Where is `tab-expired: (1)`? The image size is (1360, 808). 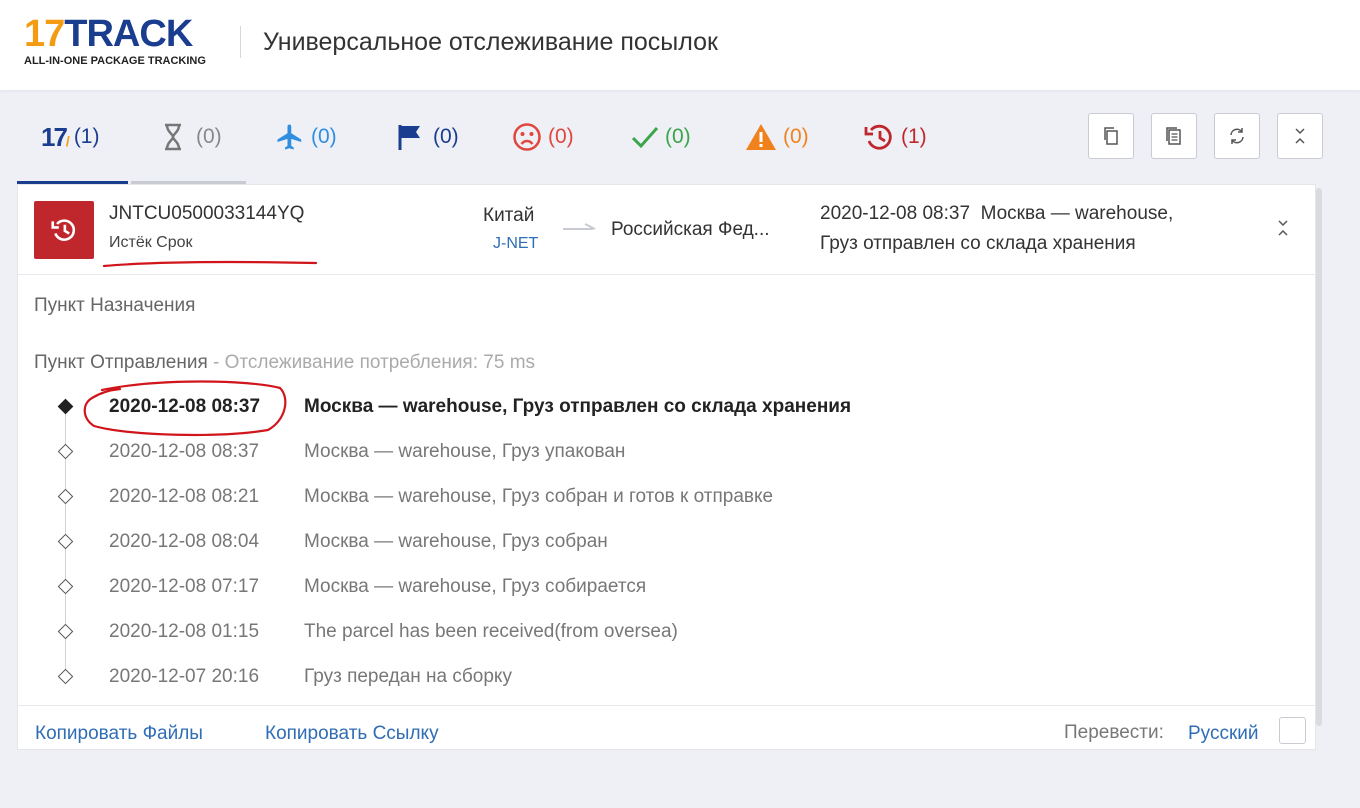
tab-expired: (1) is located at coordinates (895, 137).